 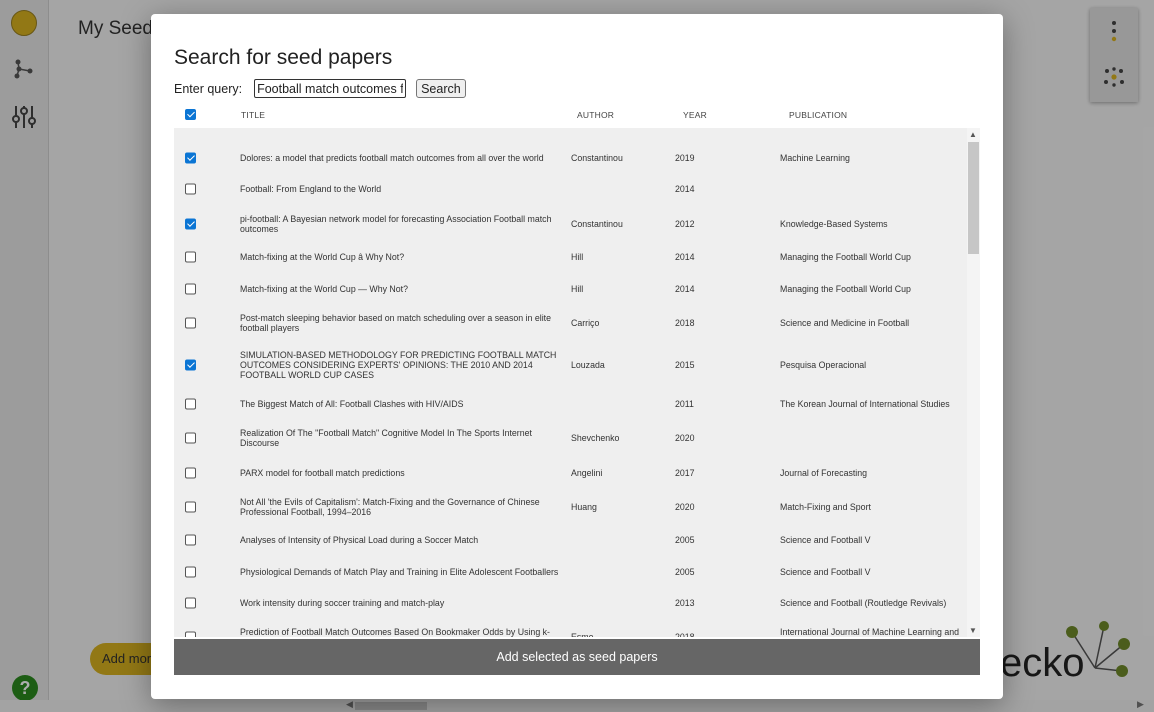 What do you see at coordinates (815, 158) in the screenshot?
I see `row-publication: Machine Learning` at bounding box center [815, 158].